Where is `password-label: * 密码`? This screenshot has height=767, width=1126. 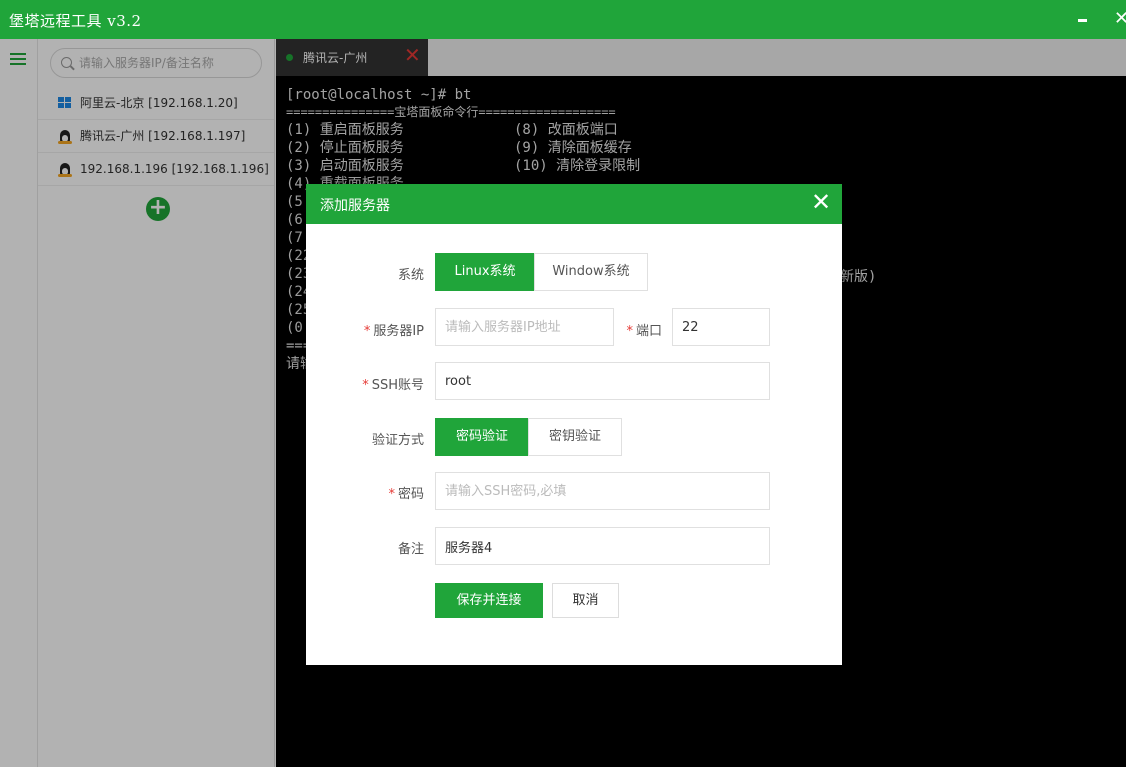
password-label: * 密码 is located at coordinates (406, 494).